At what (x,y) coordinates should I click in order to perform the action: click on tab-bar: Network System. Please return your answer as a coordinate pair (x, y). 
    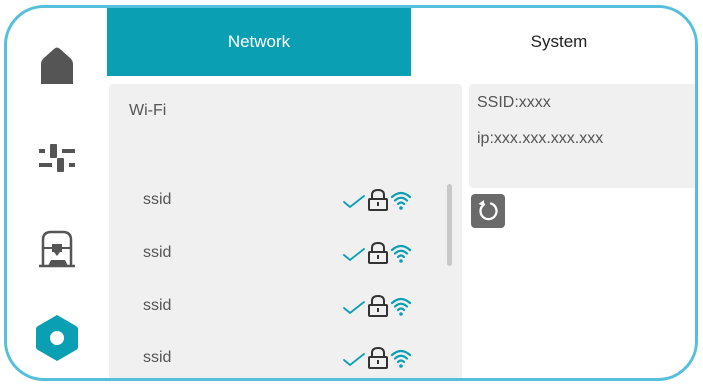
    Looking at the image, I should click on (401, 42).